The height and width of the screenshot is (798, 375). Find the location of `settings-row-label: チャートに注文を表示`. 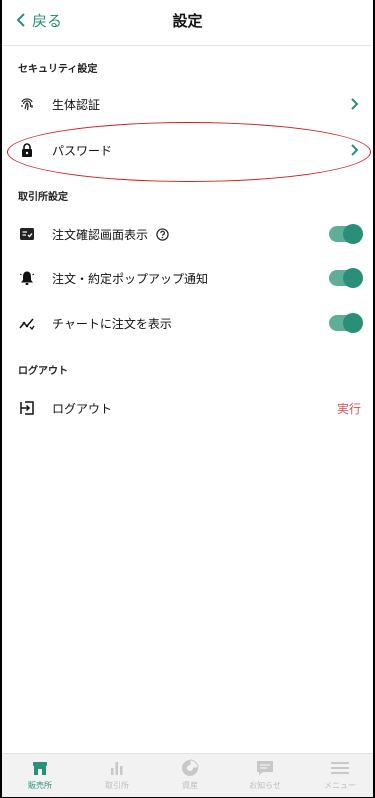

settings-row-label: チャートに注文を表示 is located at coordinates (112, 323).